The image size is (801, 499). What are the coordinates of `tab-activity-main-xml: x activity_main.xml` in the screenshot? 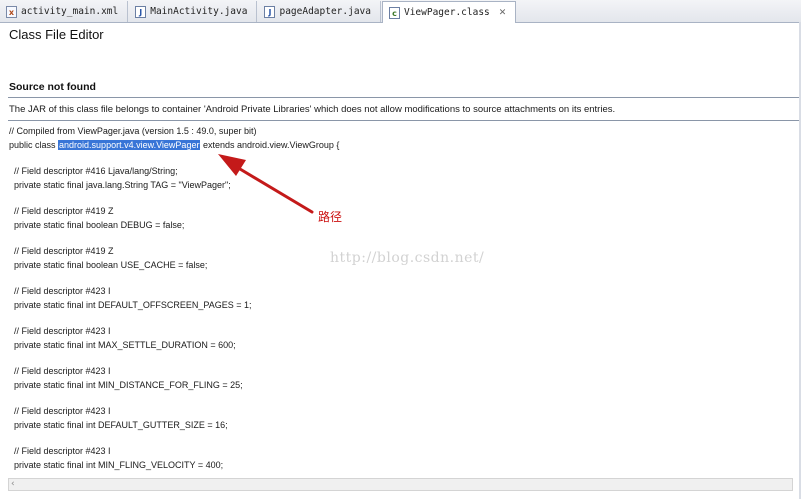 It's located at (64, 11).